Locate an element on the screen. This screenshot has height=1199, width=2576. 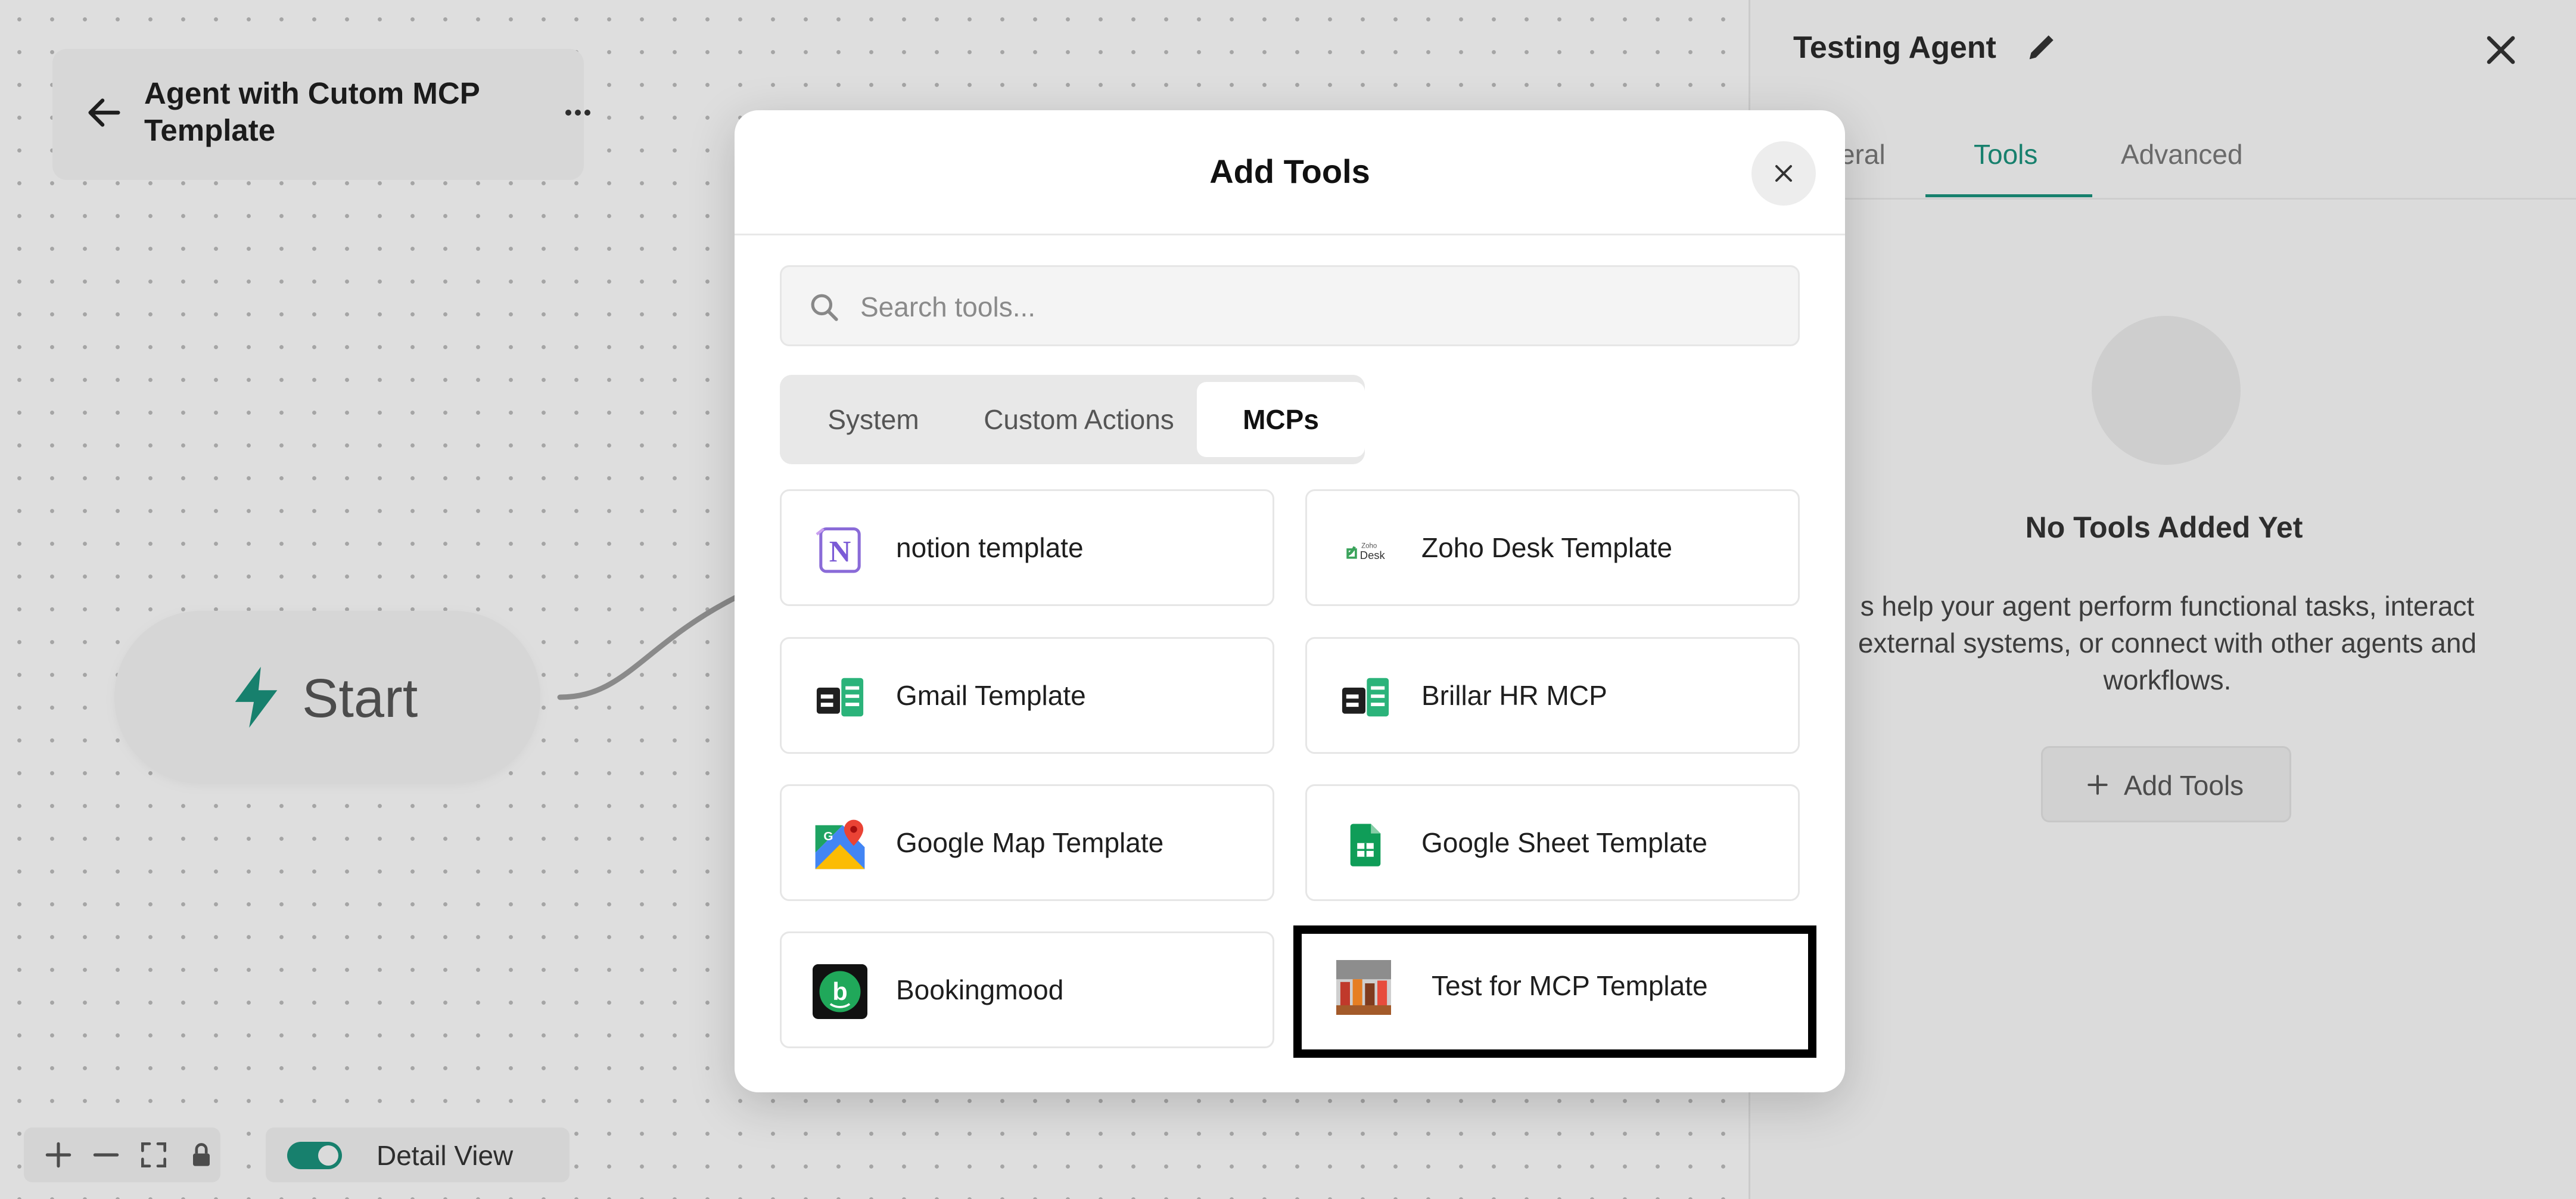
tool-name: Google Map Template is located at coordinates (1030, 842).